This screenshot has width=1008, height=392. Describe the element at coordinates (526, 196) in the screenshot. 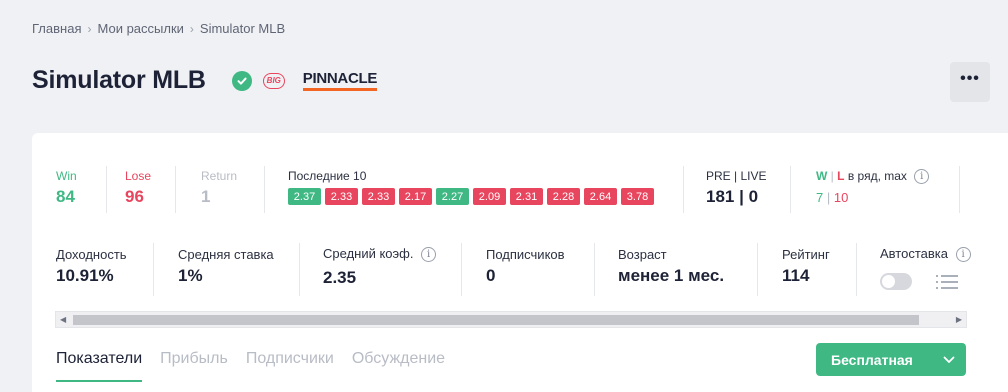

I see `result-chip: 2.31` at that location.